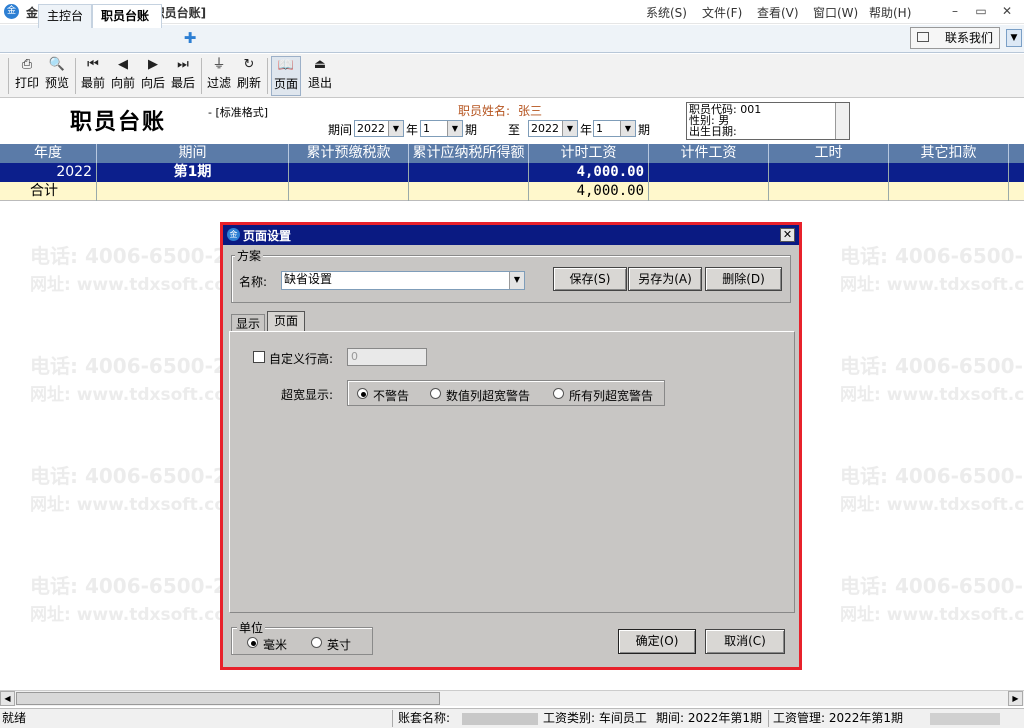  Describe the element at coordinates (387, 357) in the screenshot. I see `custom-row-height-input: 0` at that location.